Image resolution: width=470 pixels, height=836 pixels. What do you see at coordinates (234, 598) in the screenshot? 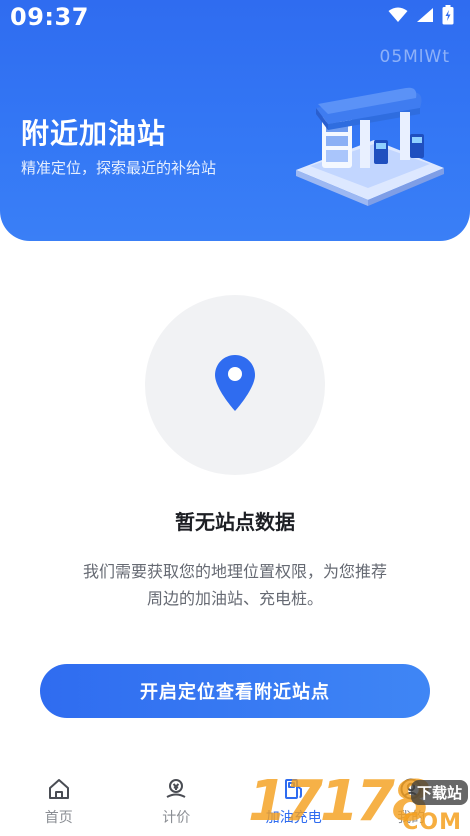
I see `empty-state-description-line: 周边的加油站、充电桩。` at bounding box center [234, 598].